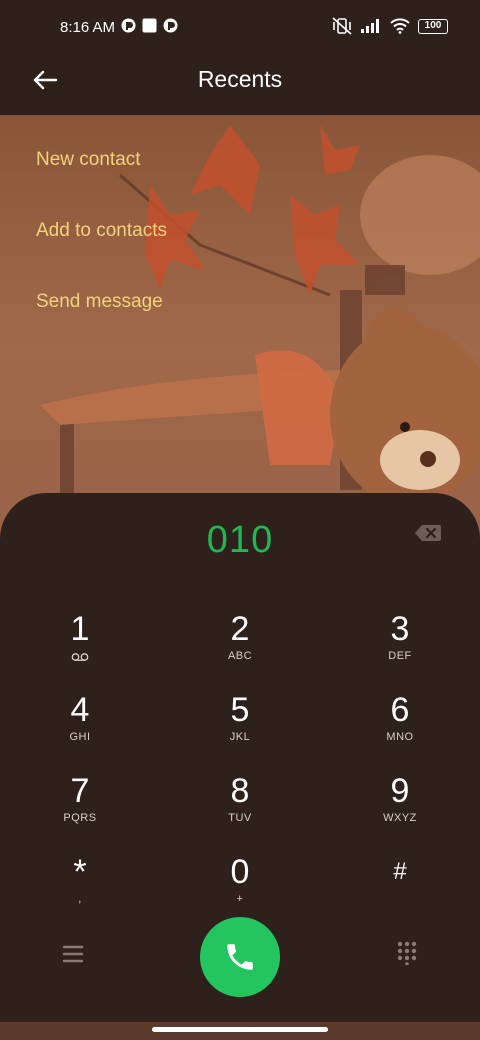  Describe the element at coordinates (88, 27) in the screenshot. I see `status-time: 8:16 AM` at that location.